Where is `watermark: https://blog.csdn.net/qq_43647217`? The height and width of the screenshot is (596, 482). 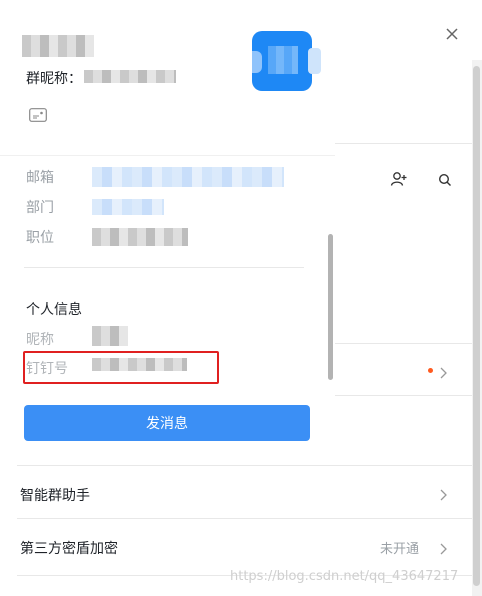 watermark: https://blog.csdn.net/qq_43647217 is located at coordinates (344, 576).